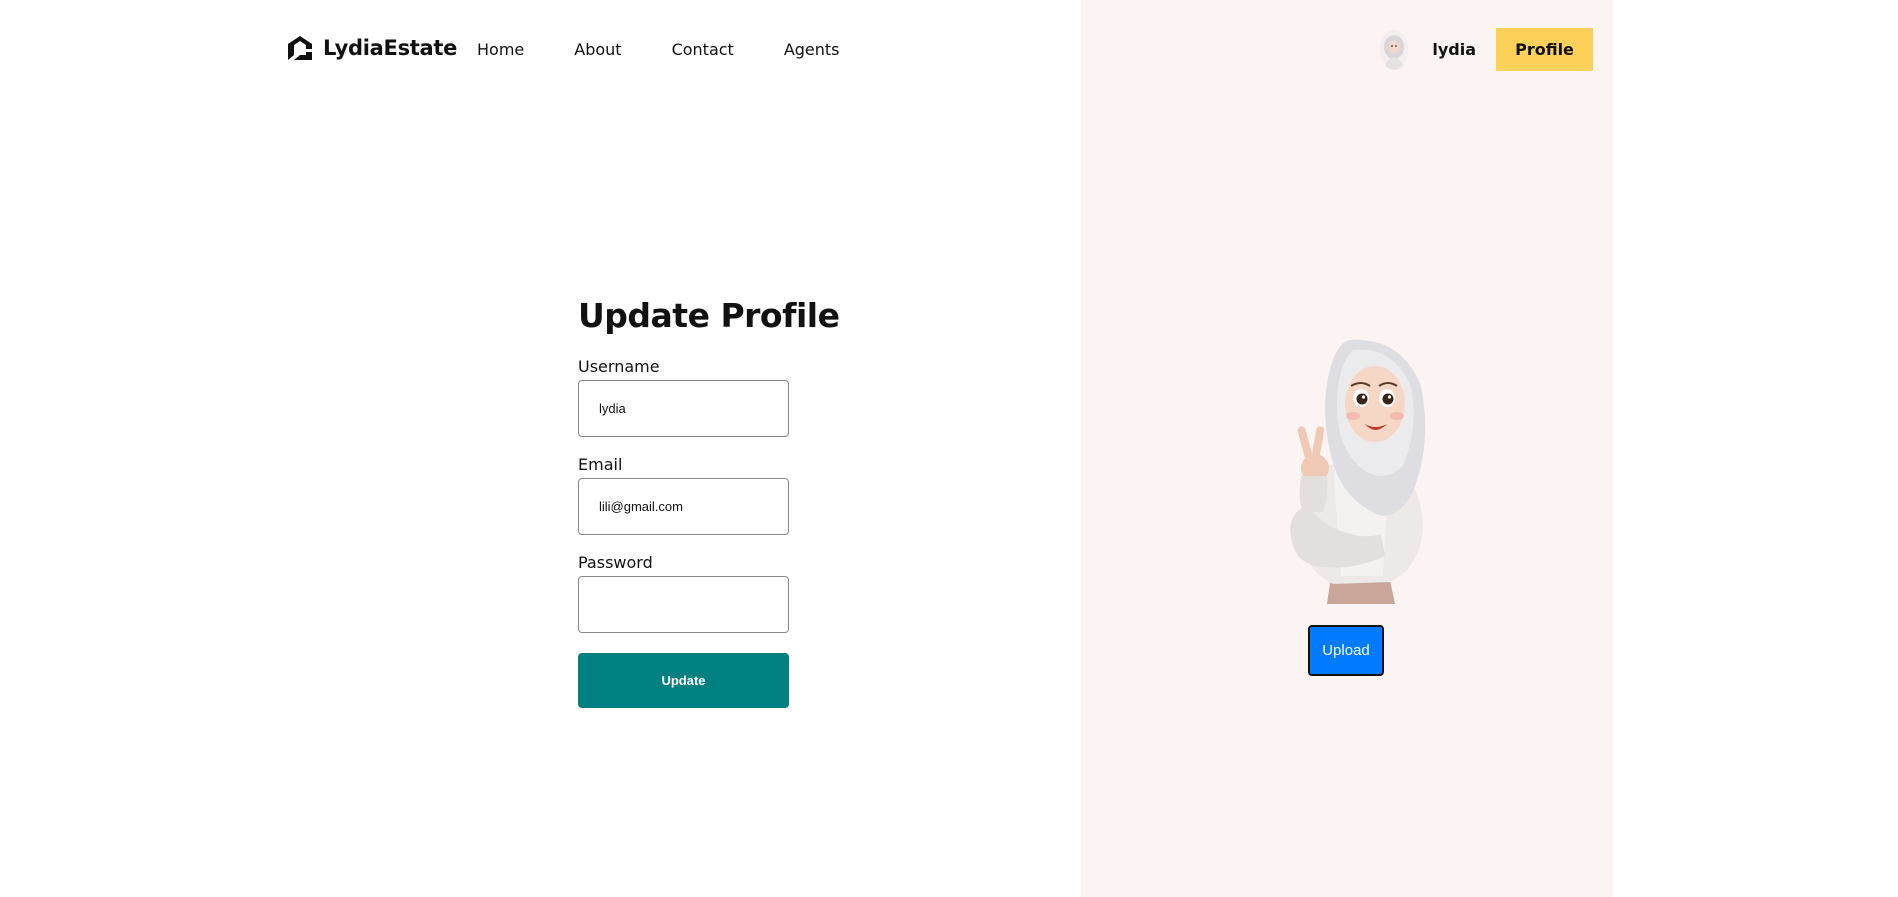 The width and height of the screenshot is (1898, 897). What do you see at coordinates (300, 48) in the screenshot?
I see `house-logo-icon` at bounding box center [300, 48].